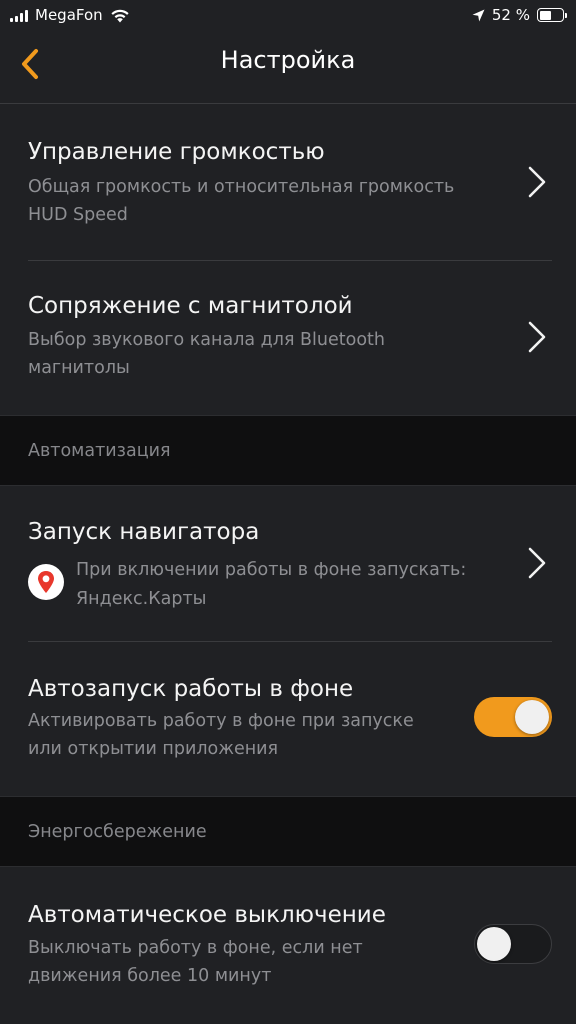 The height and width of the screenshot is (1024, 576). What do you see at coordinates (288, 450) in the screenshot?
I see `section-header-automation: Автоматизация` at bounding box center [288, 450].